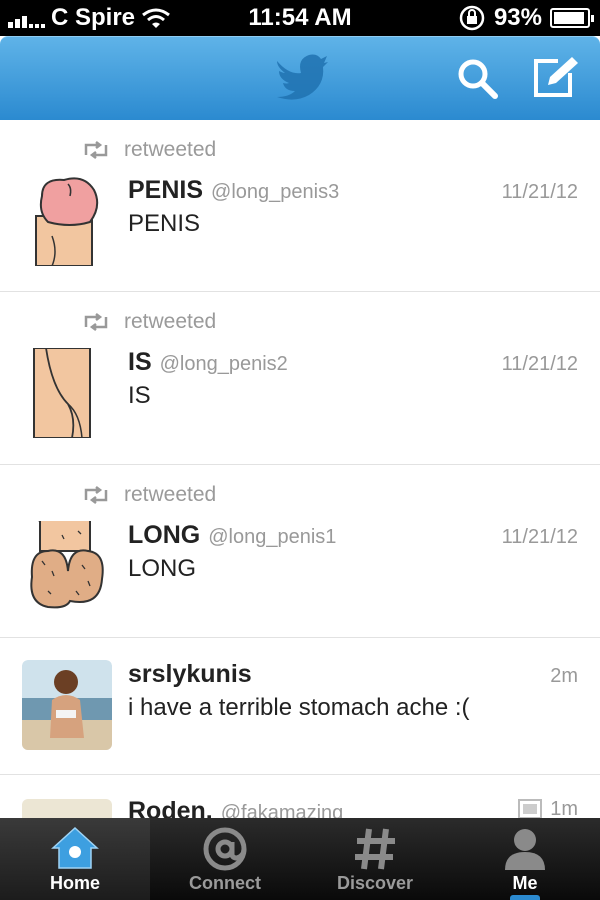 This screenshot has width=600, height=900. I want to click on twitter-bird-icon, so click(302, 77).